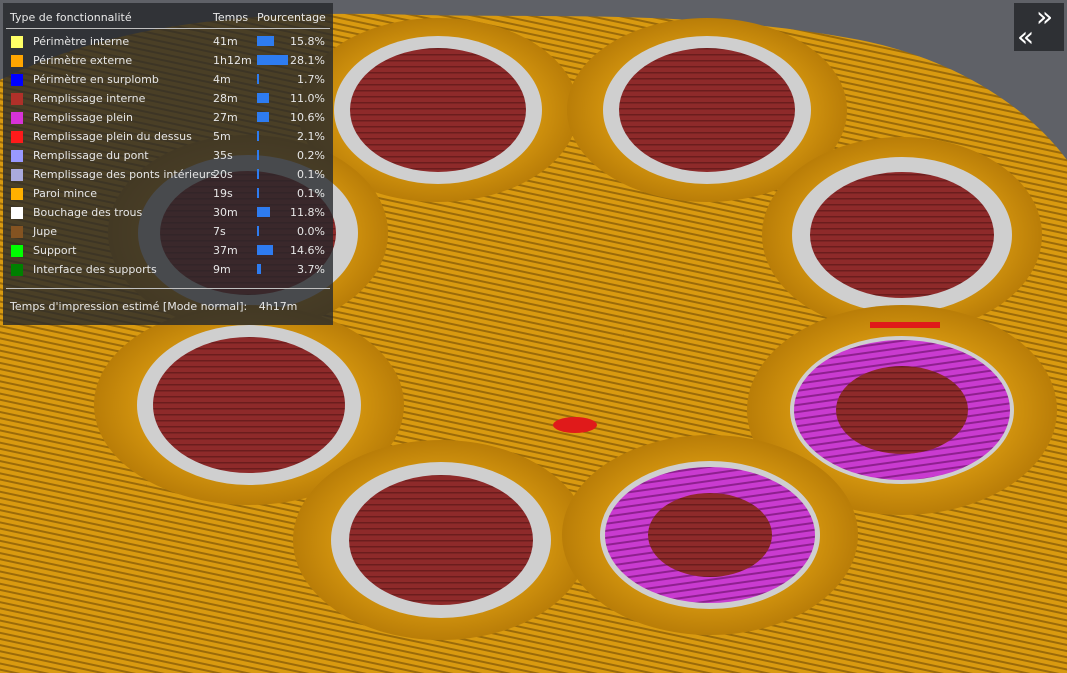  What do you see at coordinates (168, 288) in the screenshot?
I see `legend-divider-bottom` at bounding box center [168, 288].